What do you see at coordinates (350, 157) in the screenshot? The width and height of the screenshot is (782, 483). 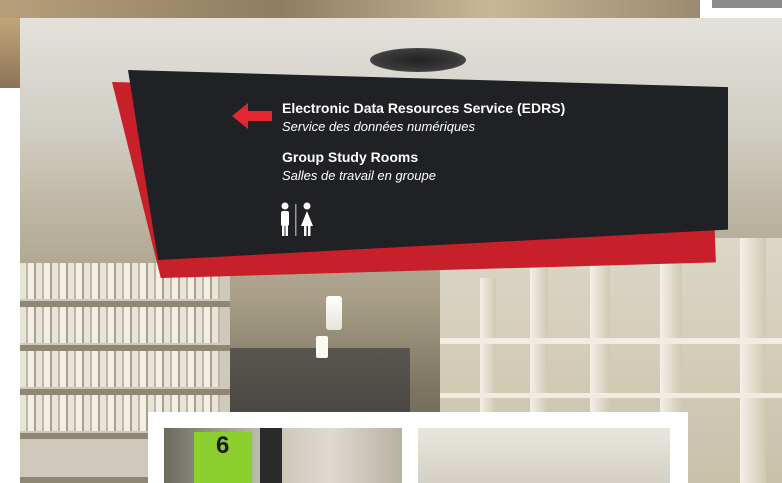 I see `sign-line2-en: Group Study Rooms` at bounding box center [350, 157].